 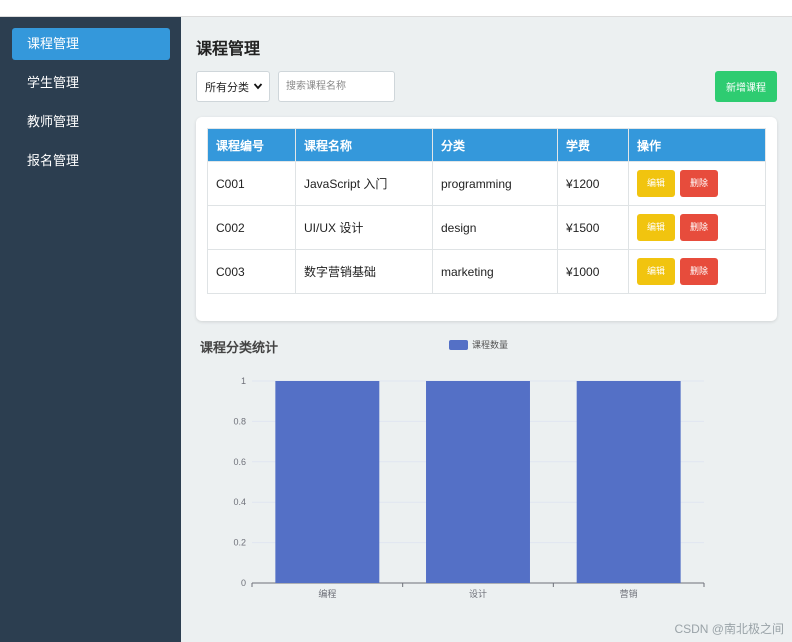 I want to click on table-row: C002 UI/UX 设计 design ¥1500 编辑 删除, so click(x=486, y=227).